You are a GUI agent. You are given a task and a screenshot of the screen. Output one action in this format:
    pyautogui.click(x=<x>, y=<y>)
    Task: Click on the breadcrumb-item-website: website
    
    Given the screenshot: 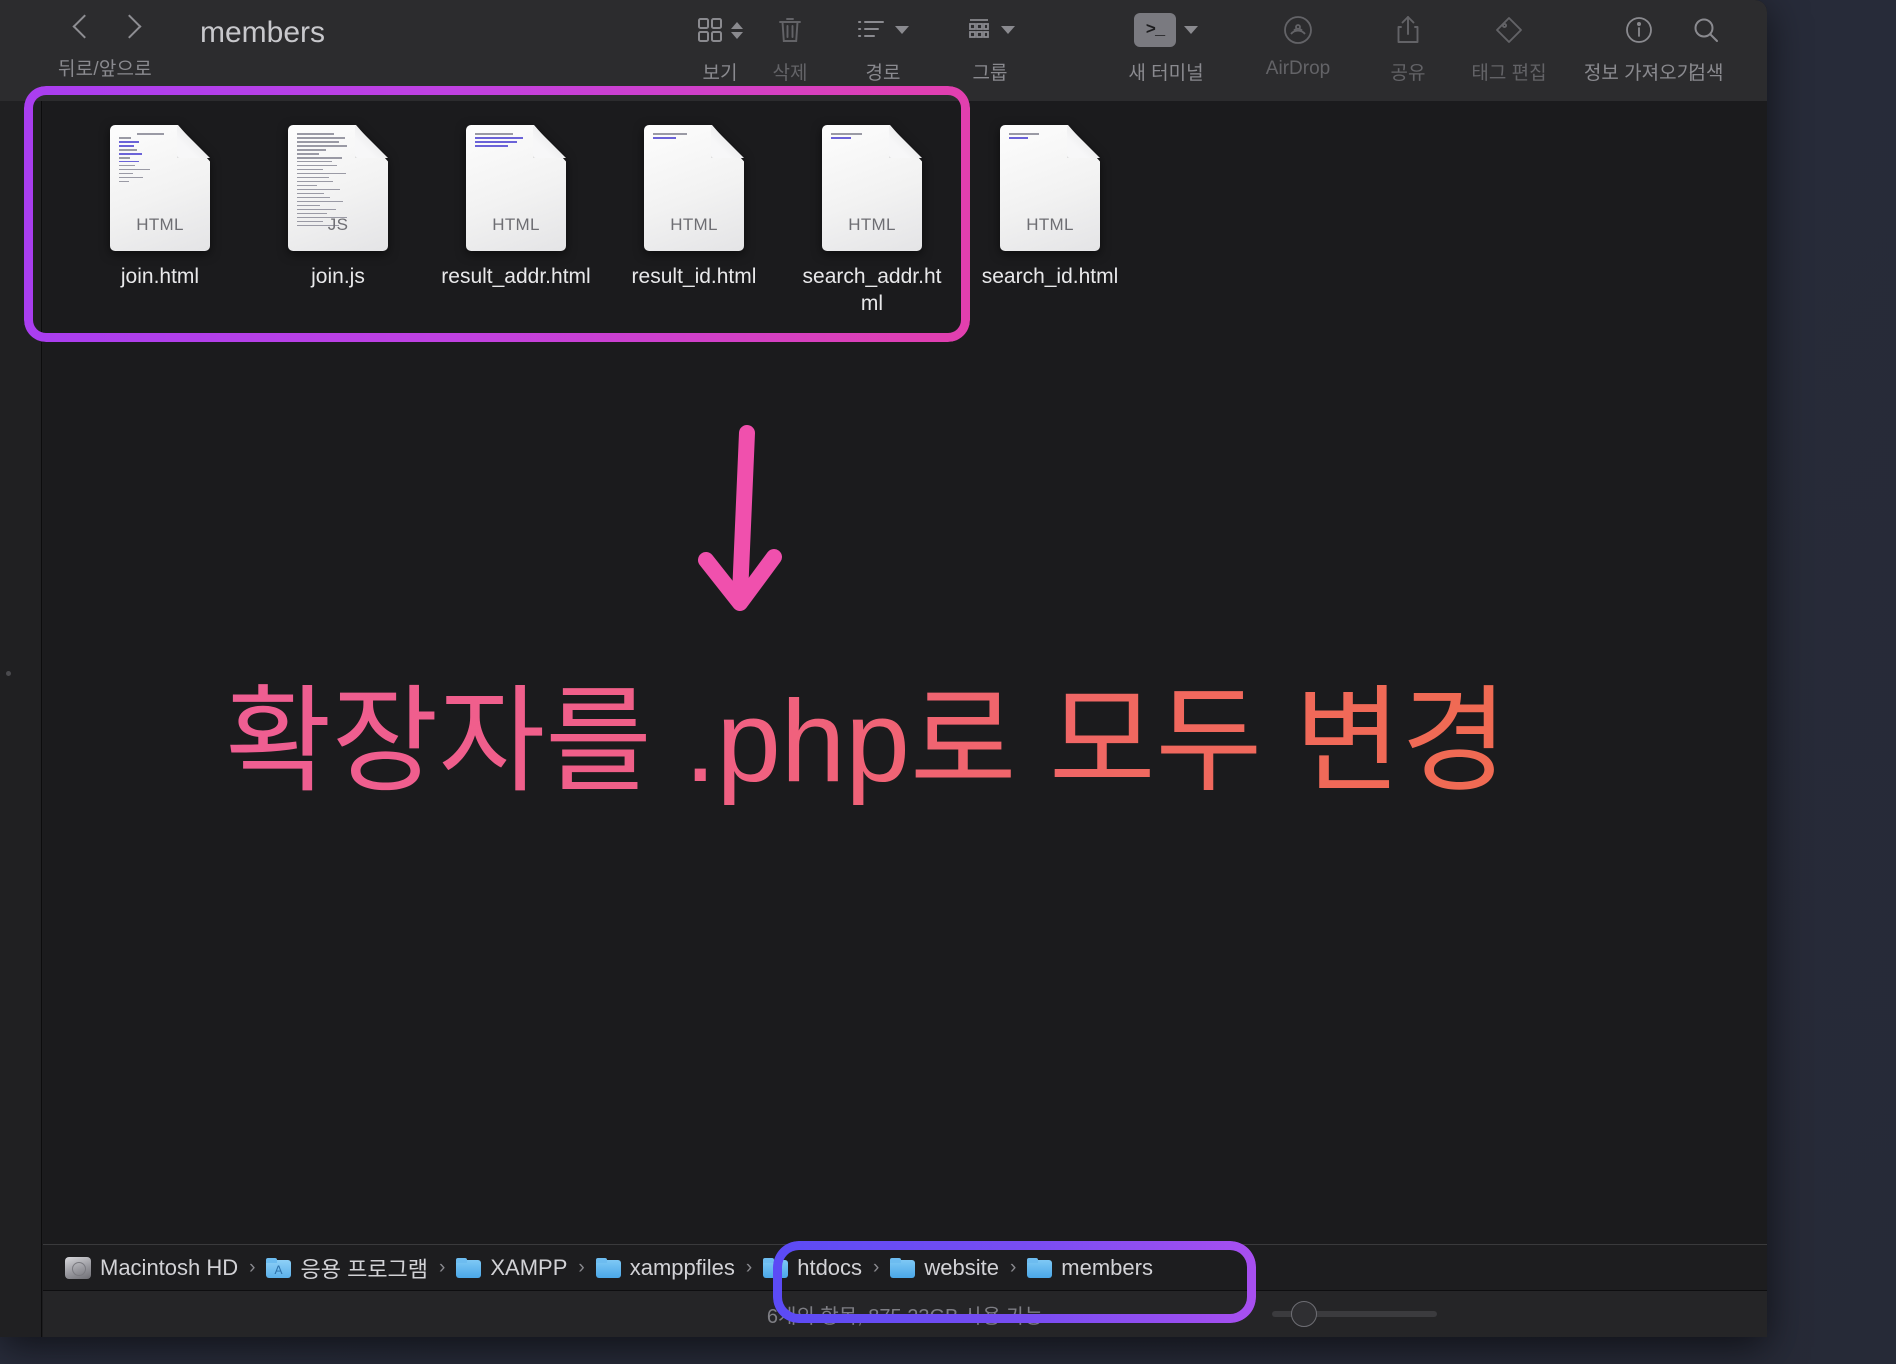 What is the action you would take?
    pyautogui.click(x=944, y=1268)
    